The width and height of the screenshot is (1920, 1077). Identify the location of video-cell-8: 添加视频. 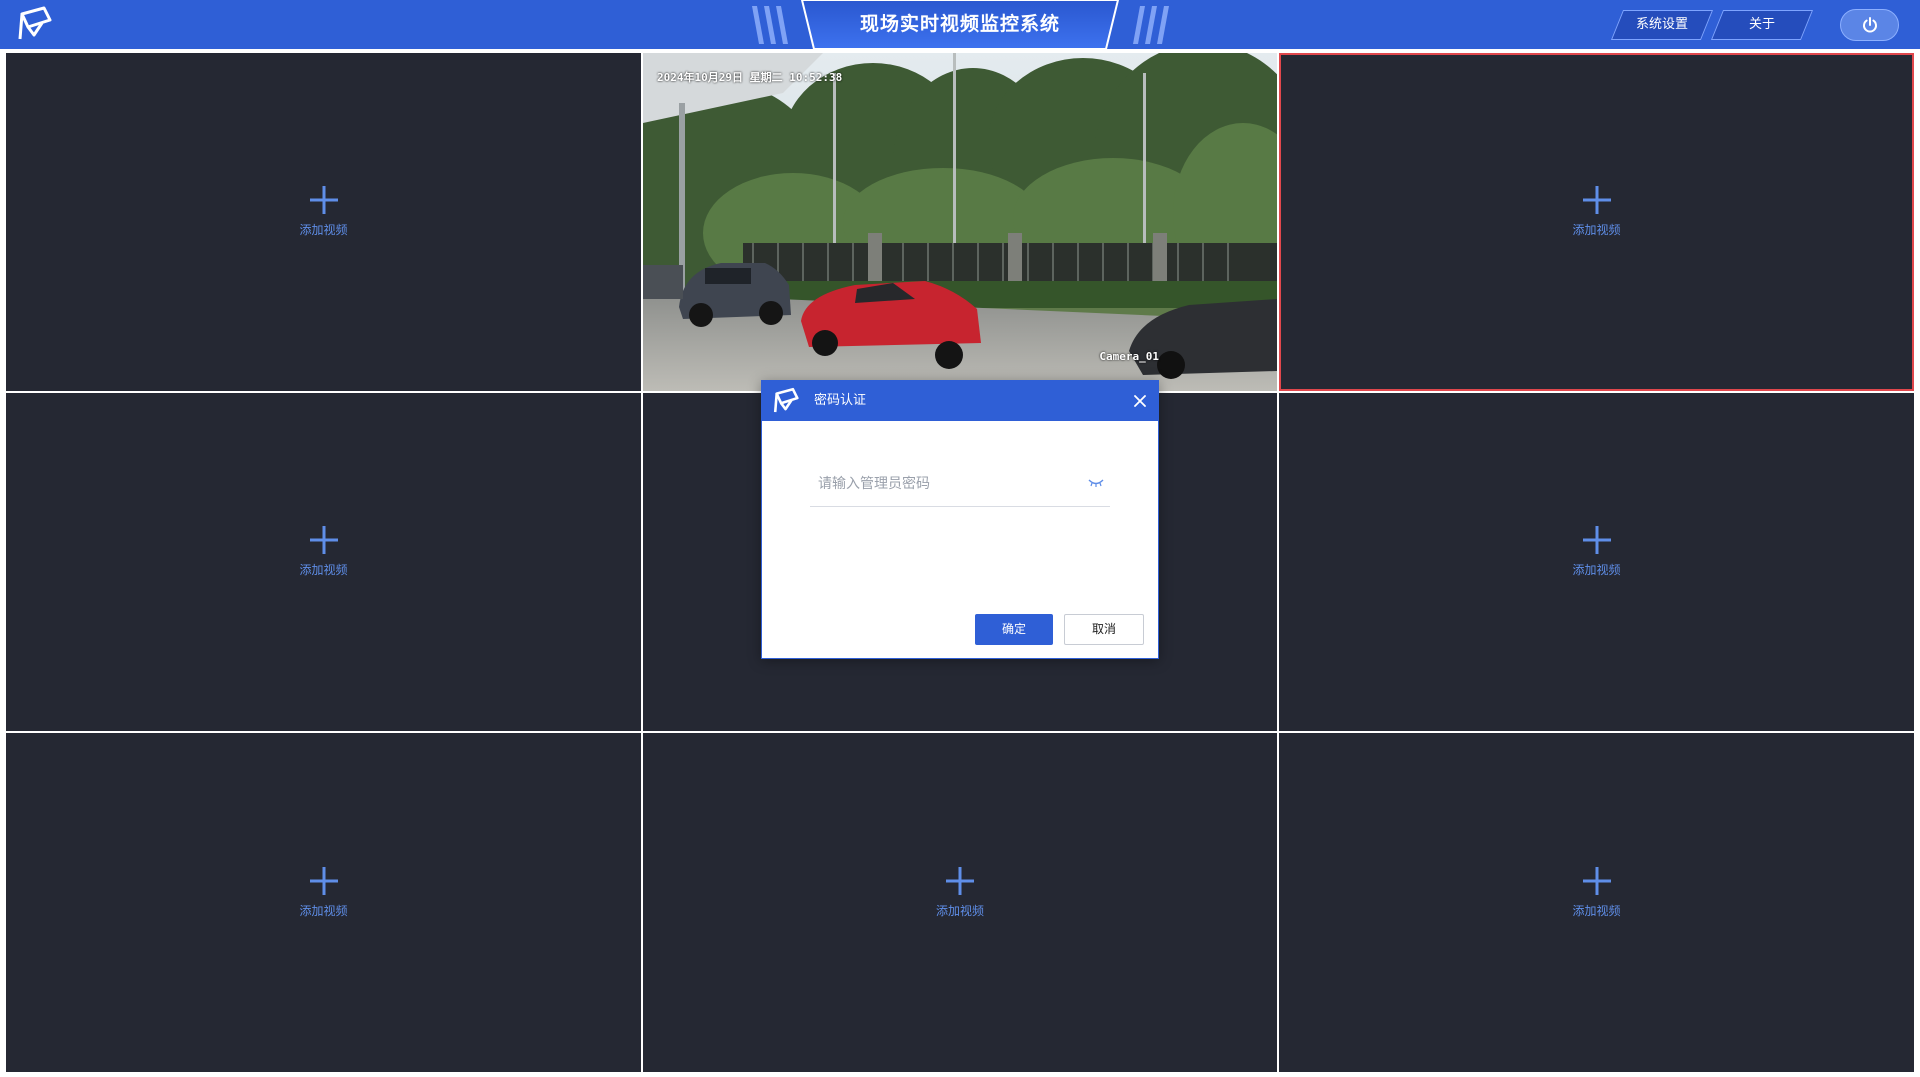
(960, 902).